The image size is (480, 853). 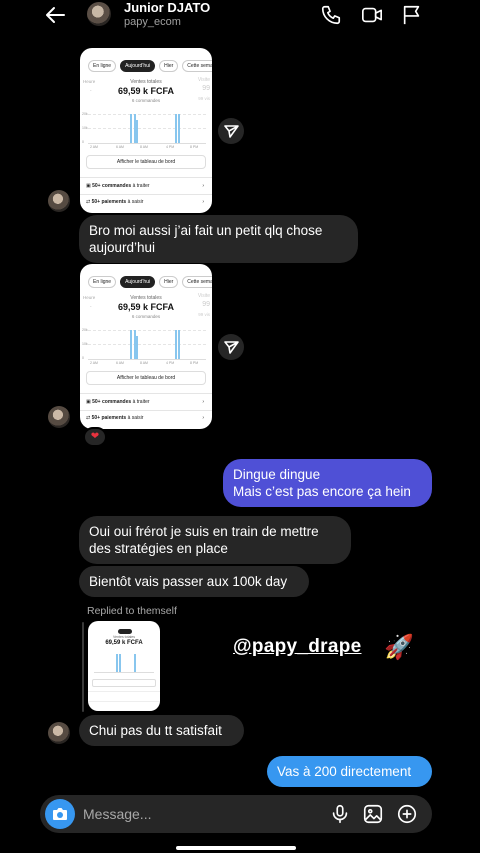 I want to click on gallery-icon, so click(x=373, y=814).